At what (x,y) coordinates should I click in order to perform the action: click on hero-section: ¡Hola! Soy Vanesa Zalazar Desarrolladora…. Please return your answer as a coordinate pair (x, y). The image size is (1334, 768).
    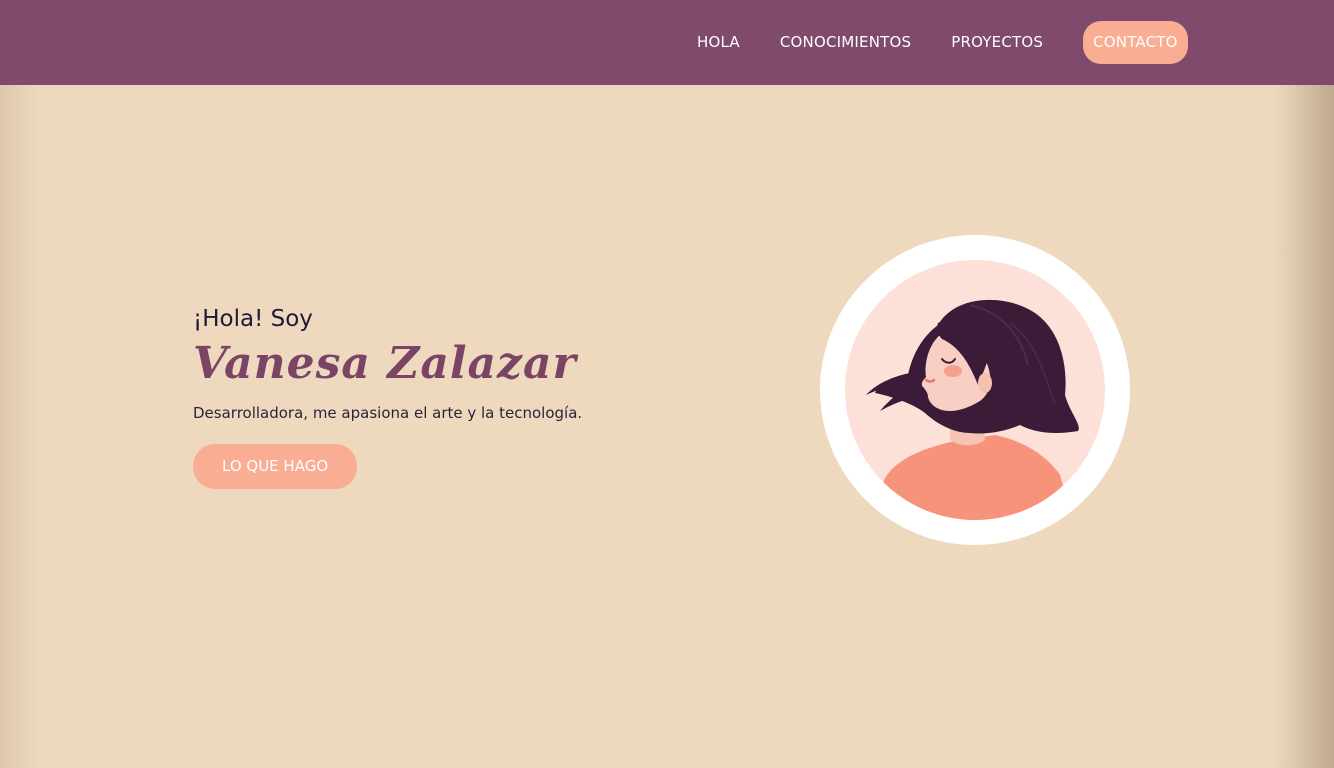
    Looking at the image, I should click on (433, 395).